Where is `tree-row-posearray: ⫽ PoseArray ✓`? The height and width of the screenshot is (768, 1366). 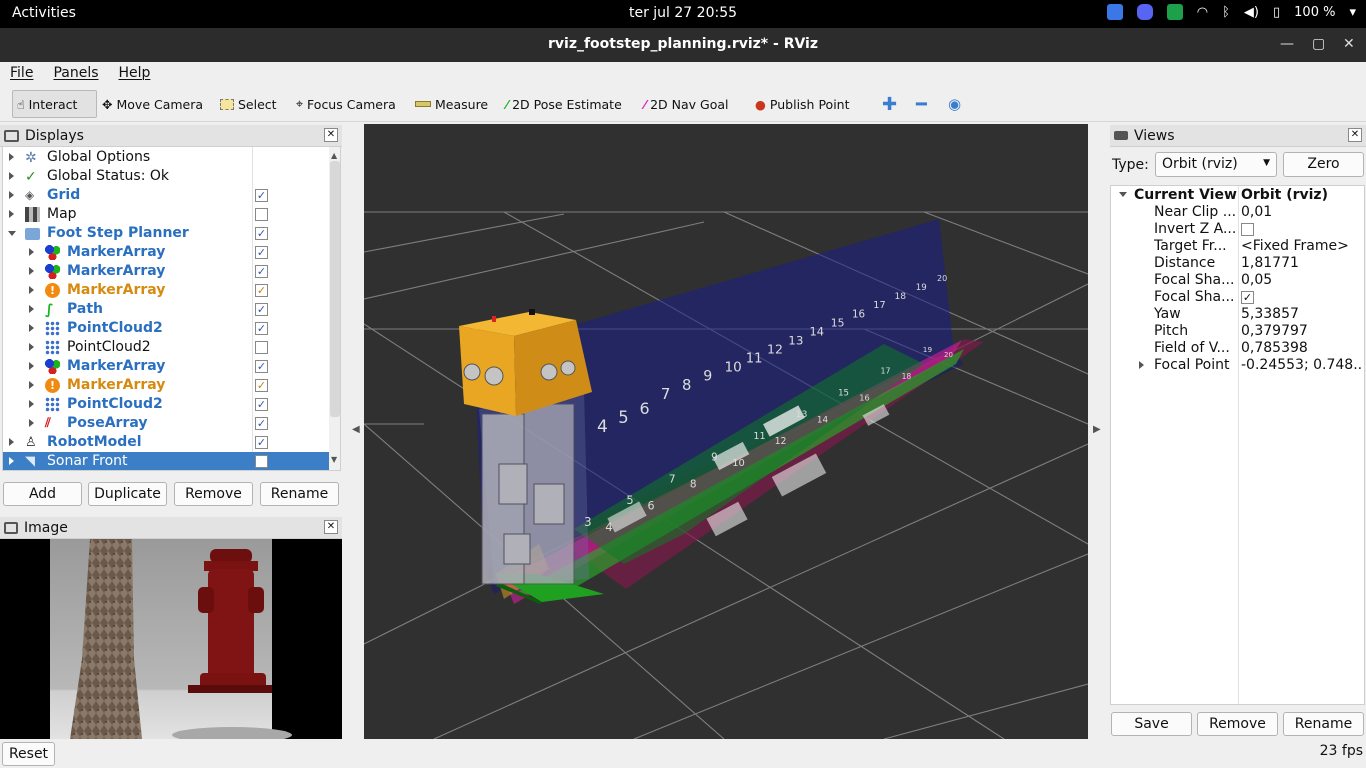
tree-row-posearray: ⫽ PoseArray ✓ is located at coordinates (166, 423).